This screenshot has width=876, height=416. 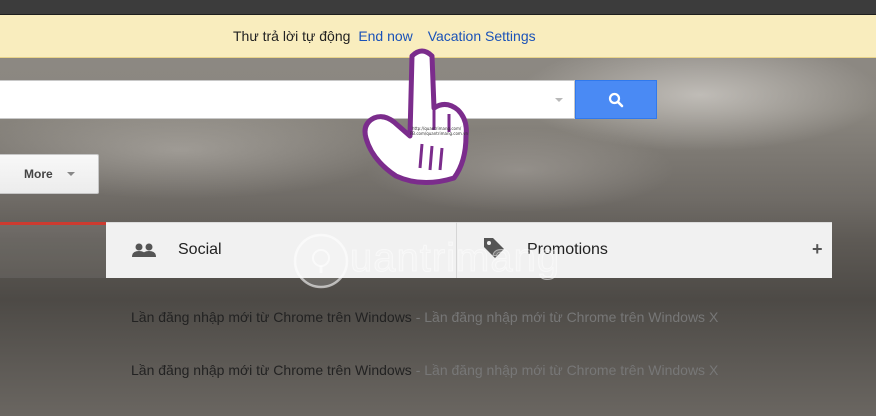 What do you see at coordinates (71, 174) in the screenshot?
I see `chevron-down-icon` at bounding box center [71, 174].